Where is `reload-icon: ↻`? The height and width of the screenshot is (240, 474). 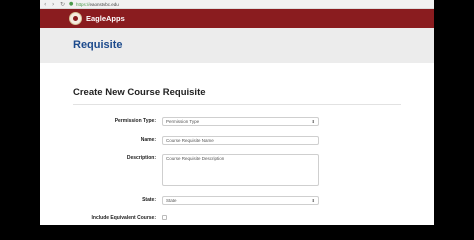
reload-icon: ↻ is located at coordinates (62, 4).